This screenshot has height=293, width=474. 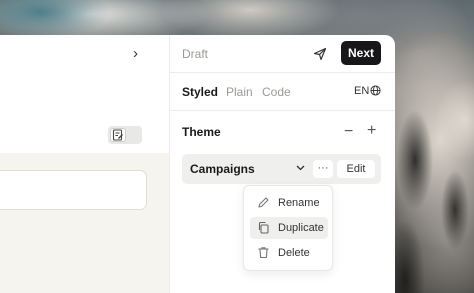 I want to click on background-trees, so click(x=434, y=166).